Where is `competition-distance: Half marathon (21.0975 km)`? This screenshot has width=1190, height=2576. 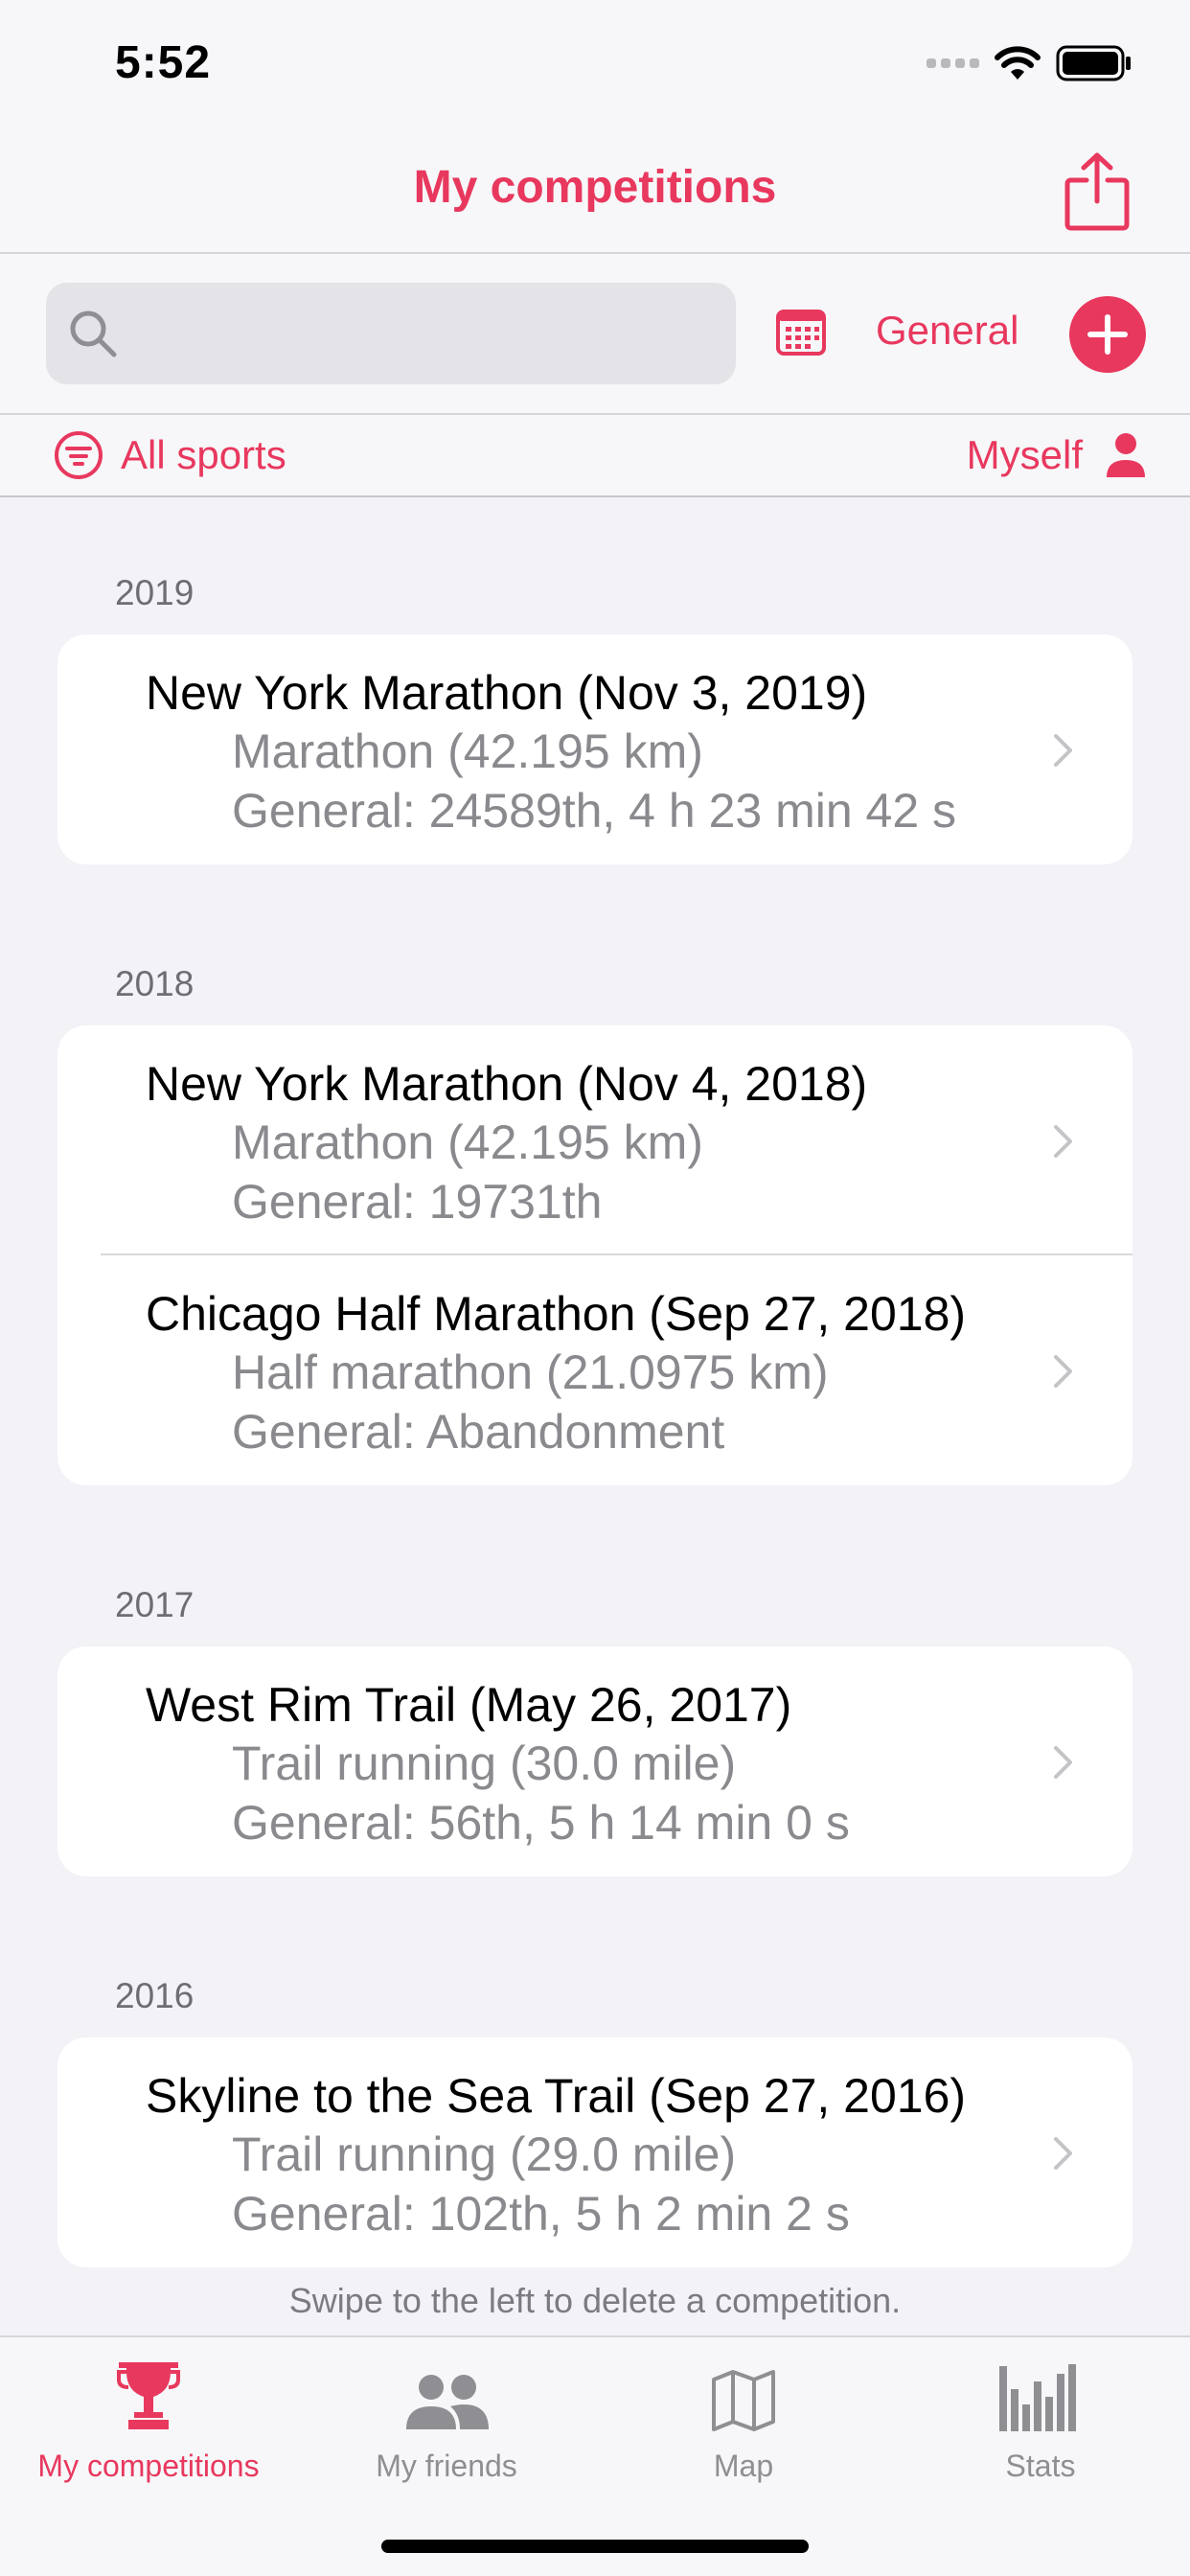
competition-distance: Half marathon (21.0975 km) is located at coordinates (530, 1372).